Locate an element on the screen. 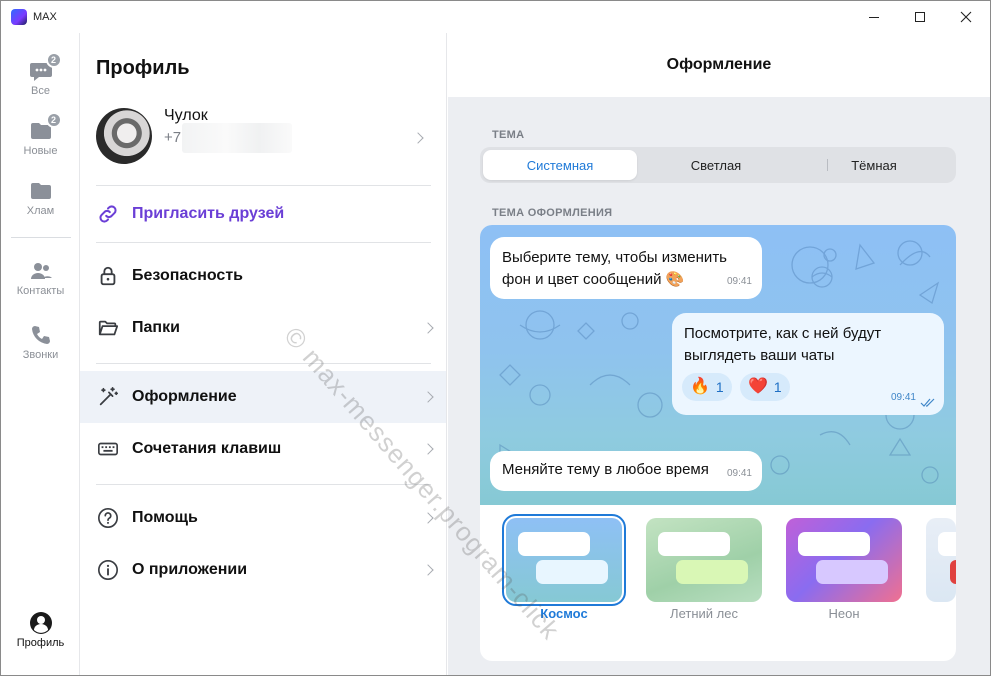 This screenshot has height=676, width=991. reaction-chip: 🔥 1 is located at coordinates (707, 387).